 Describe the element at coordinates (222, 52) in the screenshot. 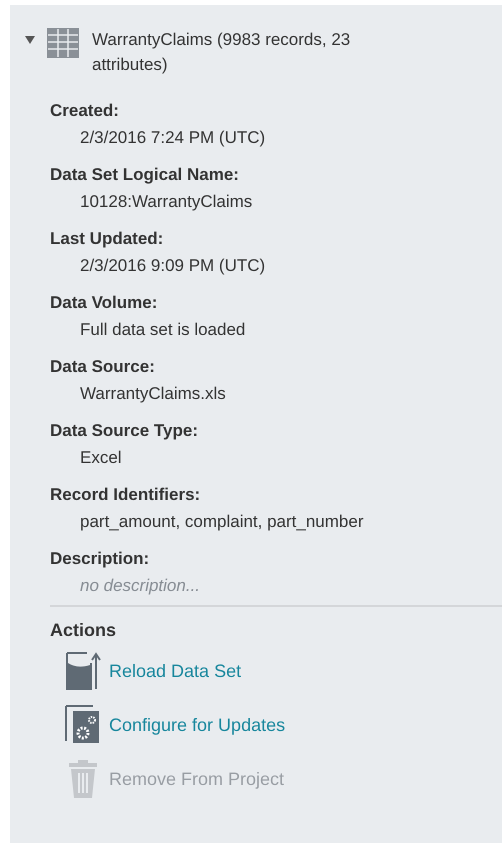

I see `dataset-title: WarrantyClaims (9983 records, 23 attributes)` at that location.